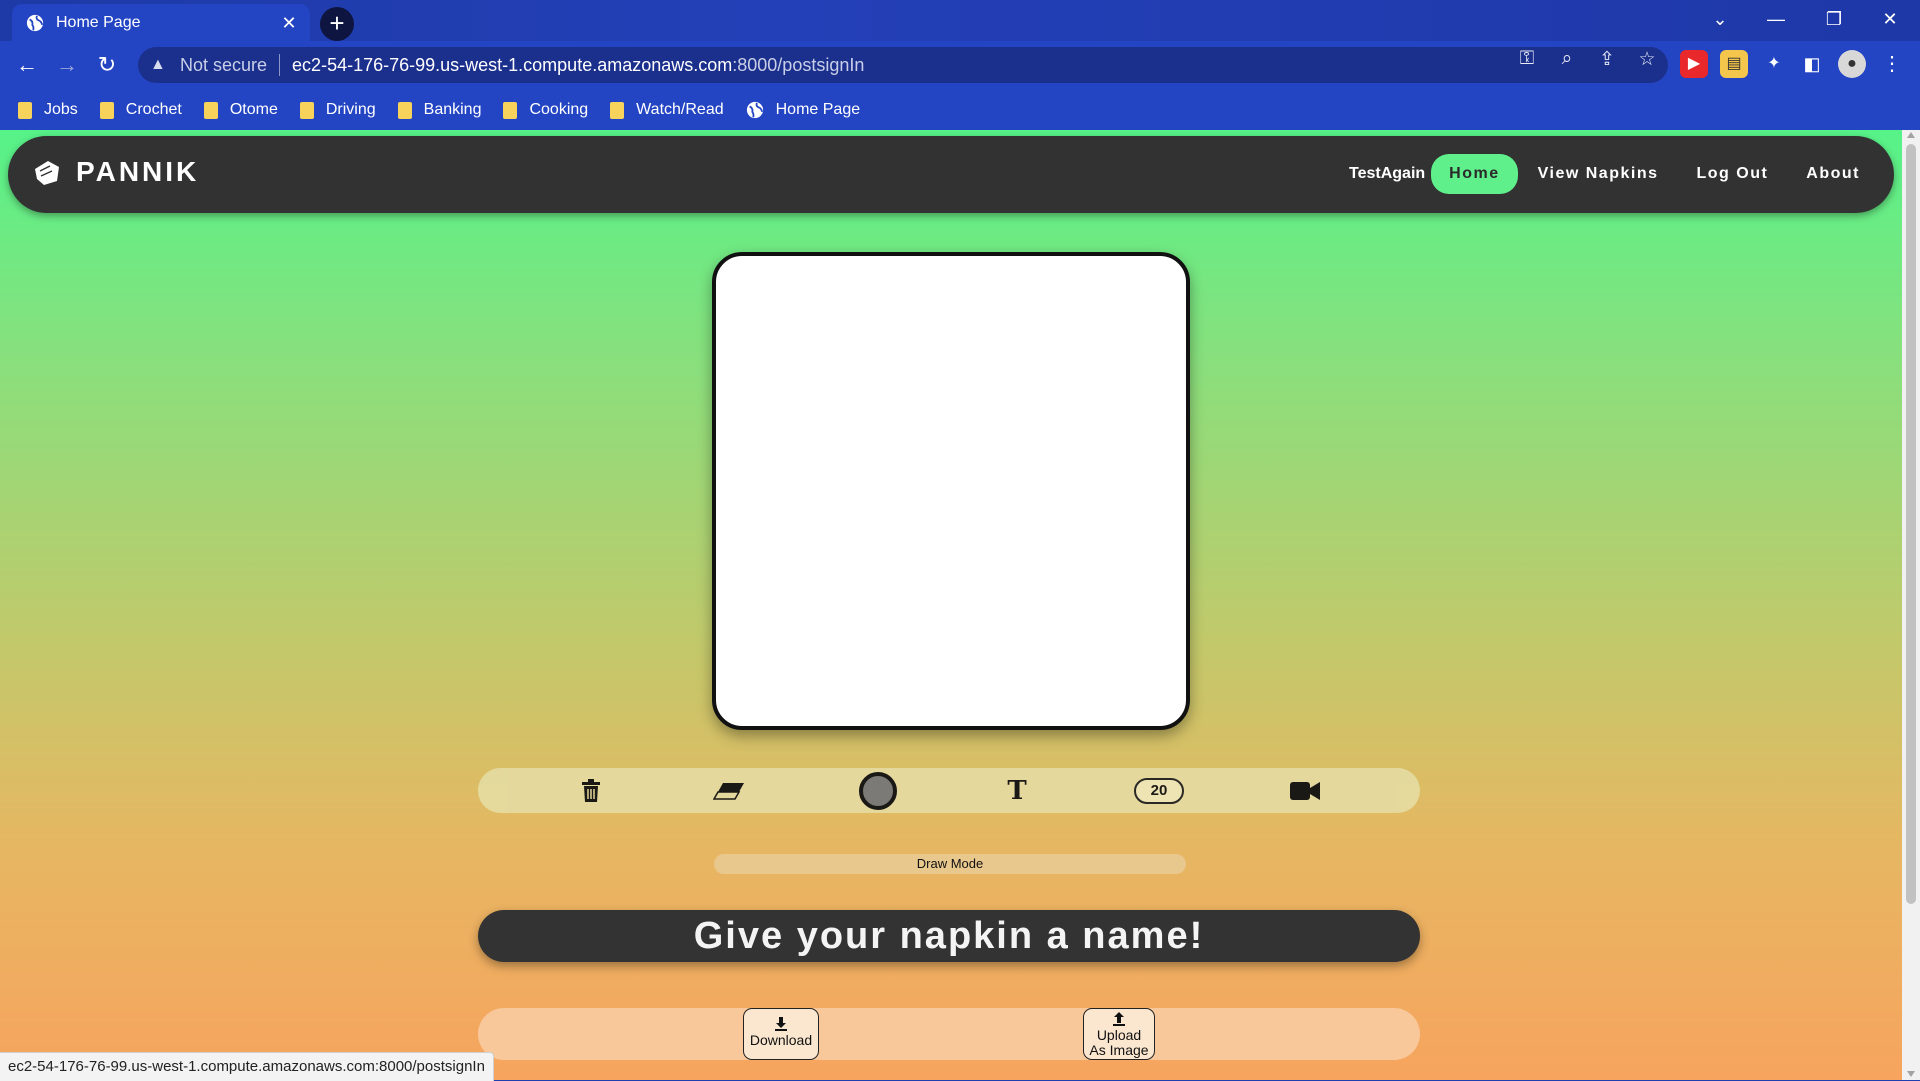  I want to click on bookmark-watch-read: Watch/Read, so click(667, 110).